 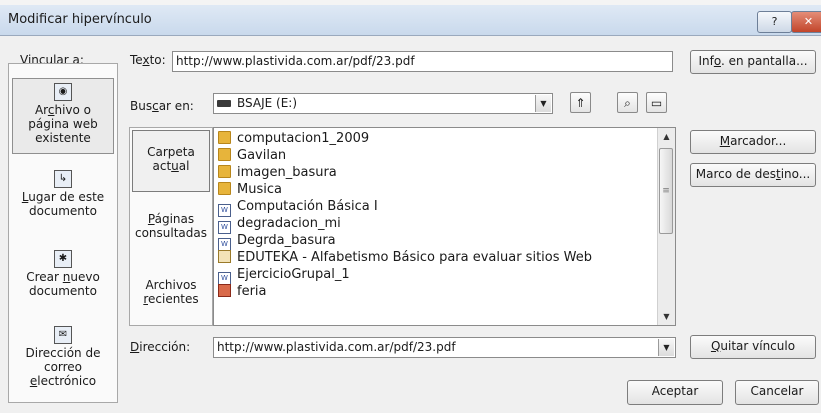 I want to click on nav-recent-files: Archivos recientes, so click(x=171, y=292).